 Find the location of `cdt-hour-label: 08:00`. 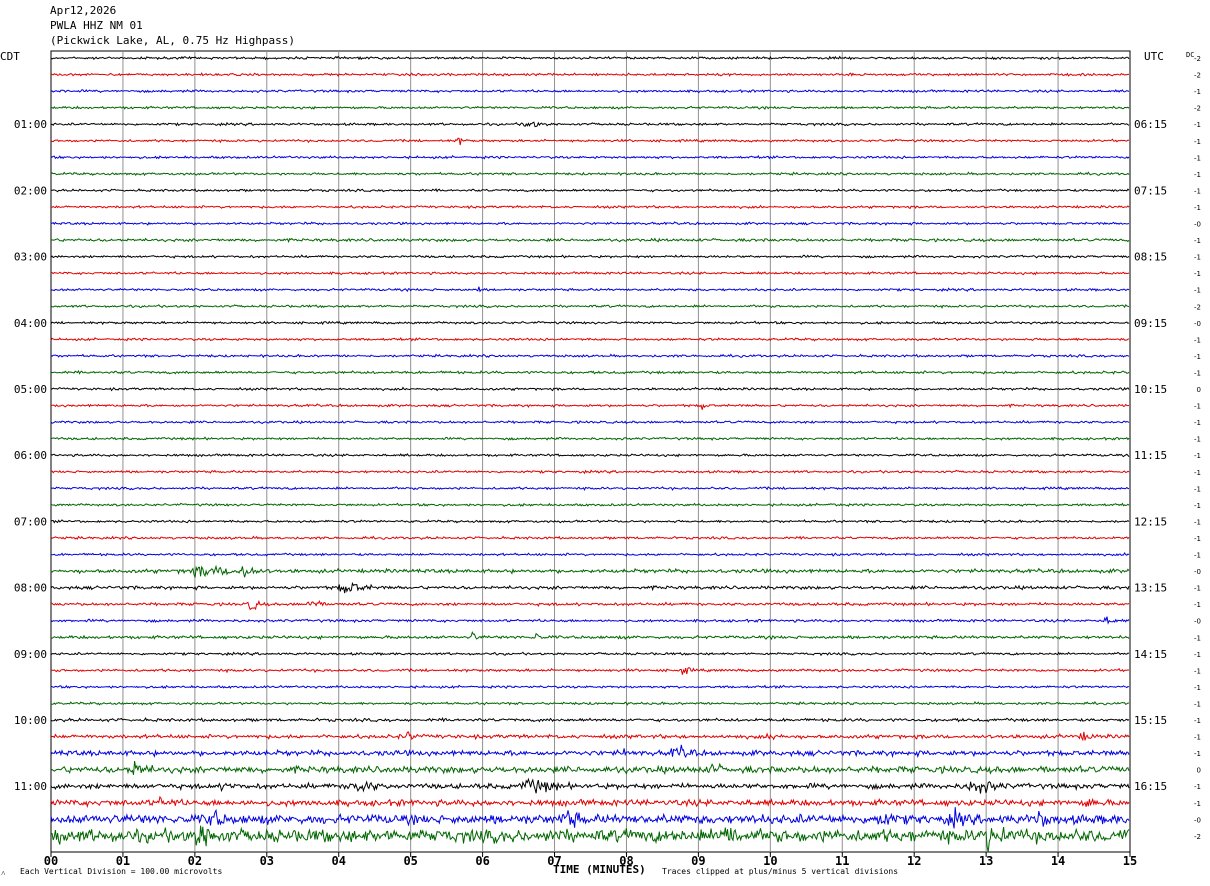

cdt-hour-label: 08:00 is located at coordinates (30, 588).